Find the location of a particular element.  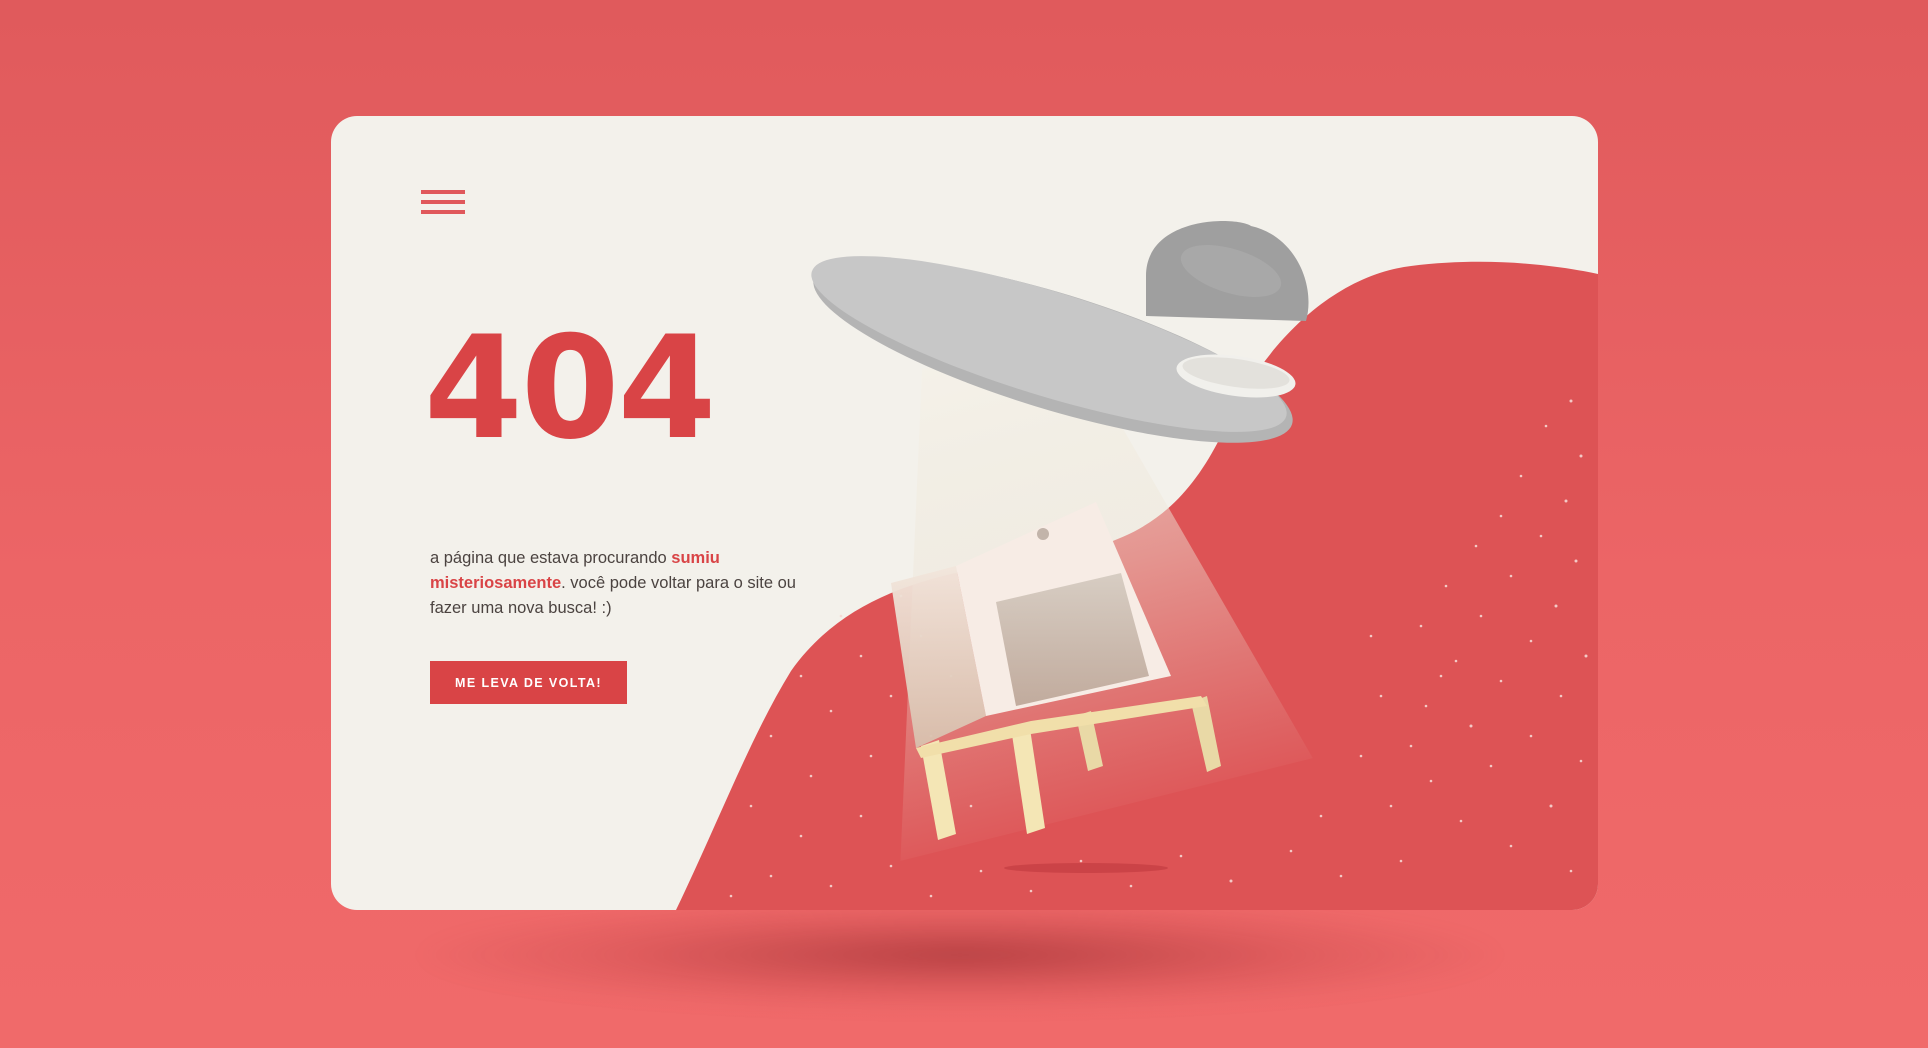

back-home-button: me leva de volta! is located at coordinates (528, 682).